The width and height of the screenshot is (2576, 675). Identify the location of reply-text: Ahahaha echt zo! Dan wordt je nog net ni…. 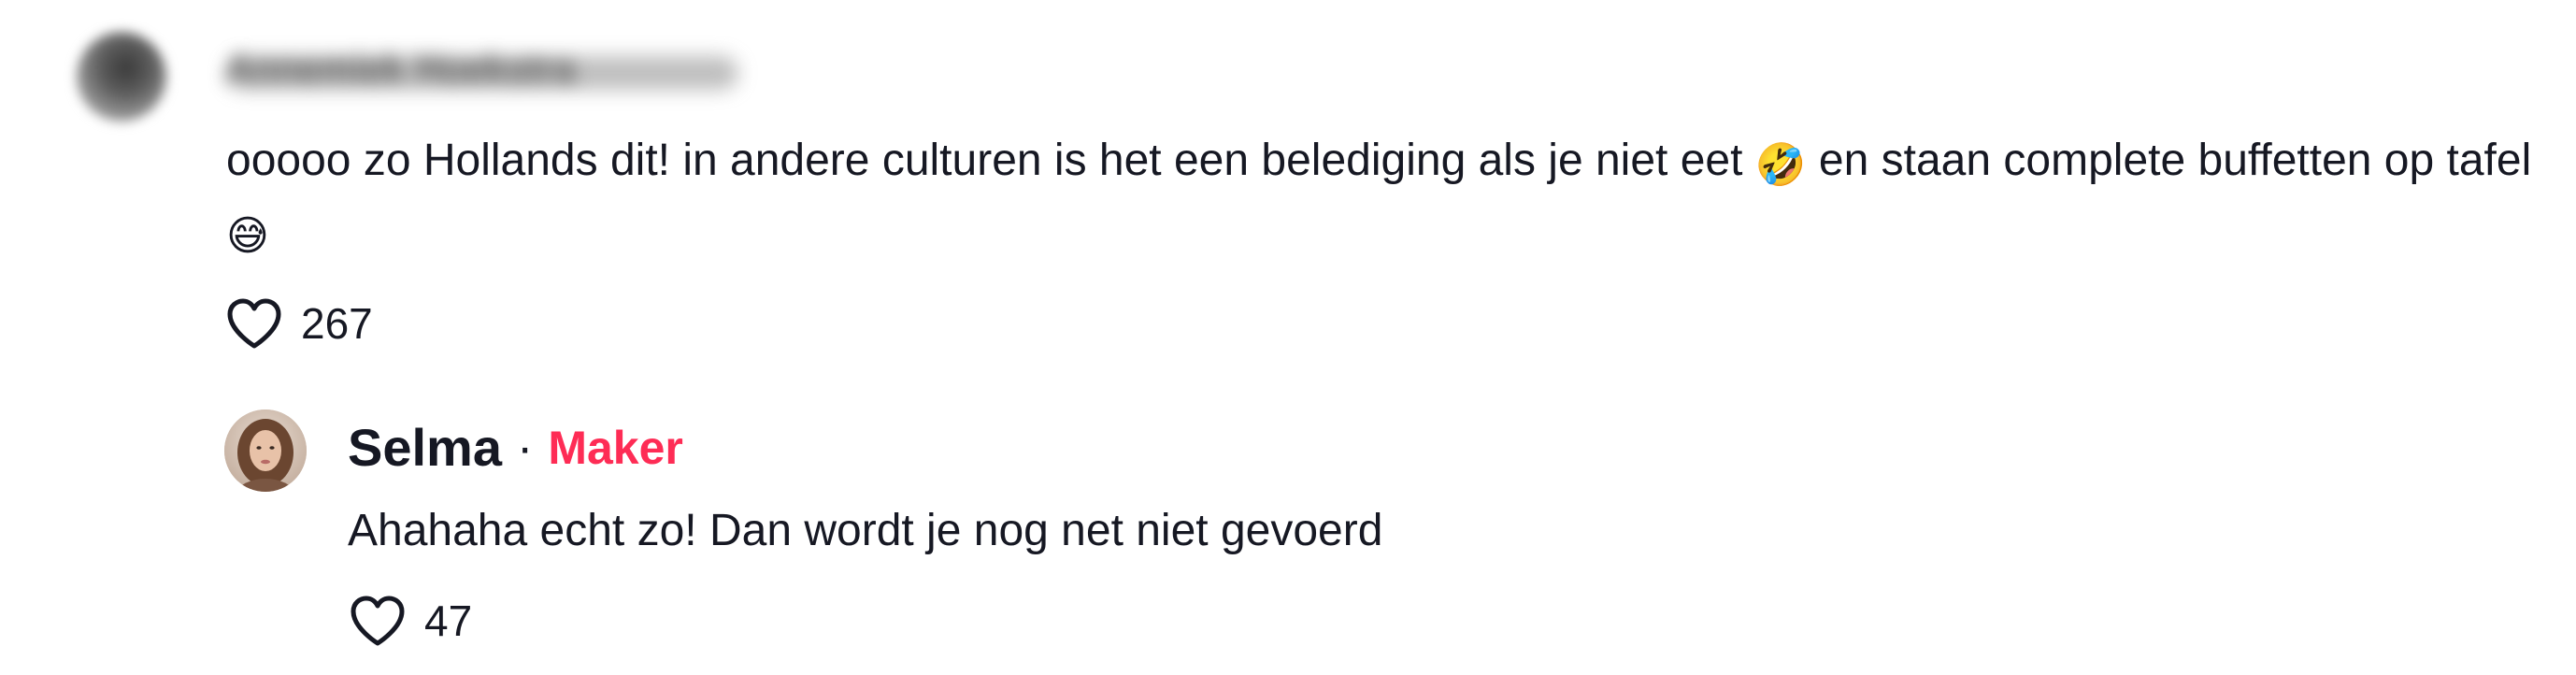
(865, 530).